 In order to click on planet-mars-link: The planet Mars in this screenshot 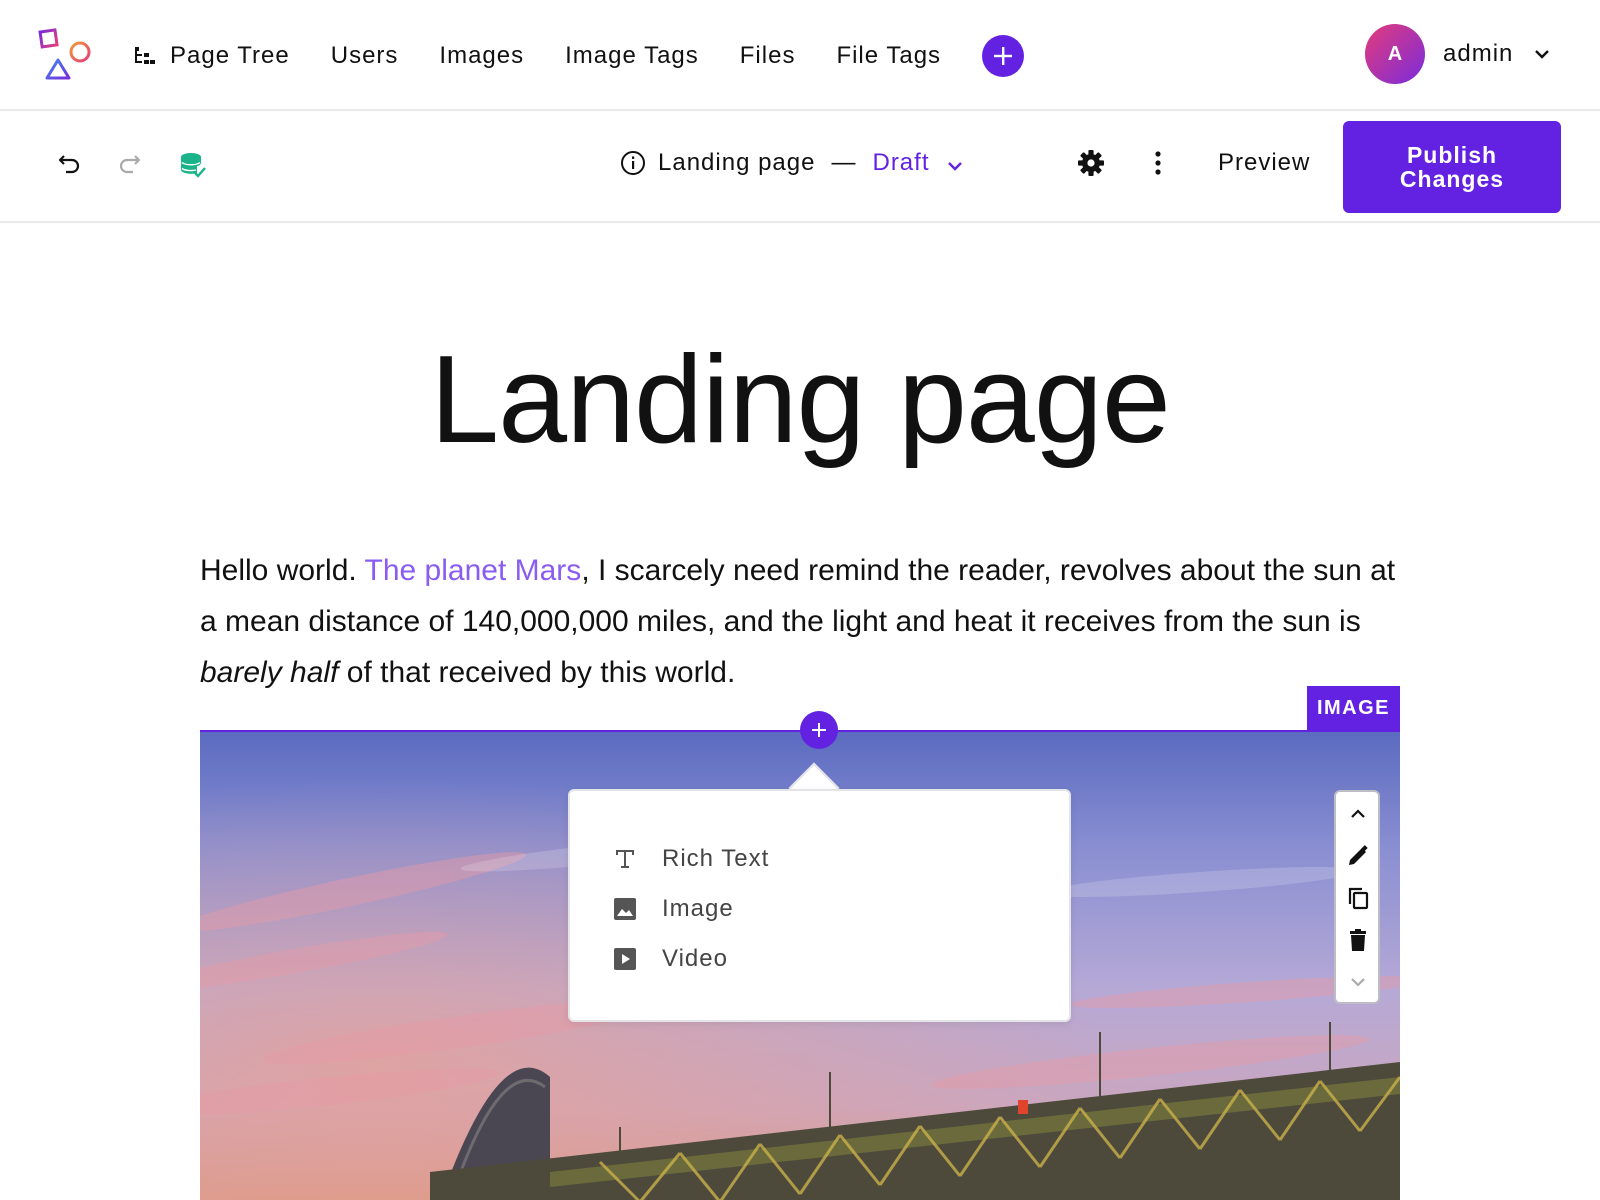, I will do `click(473, 570)`.